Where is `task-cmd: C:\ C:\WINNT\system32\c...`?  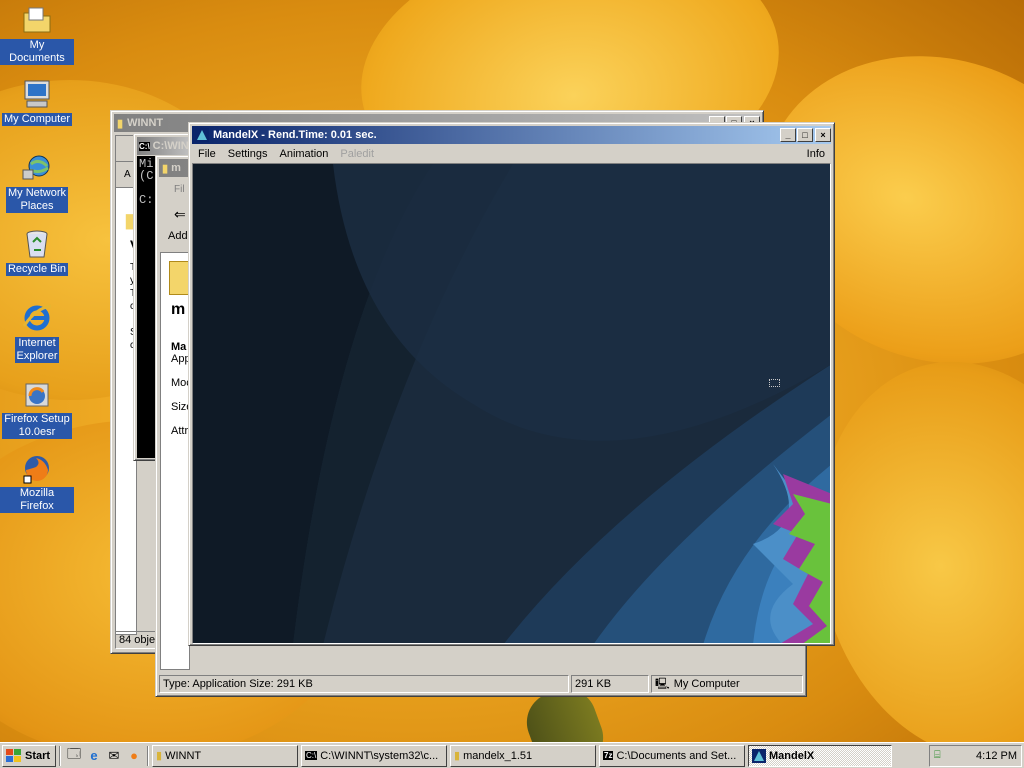
task-cmd: C:\ C:\WINNT\system32\c... is located at coordinates (374, 755).